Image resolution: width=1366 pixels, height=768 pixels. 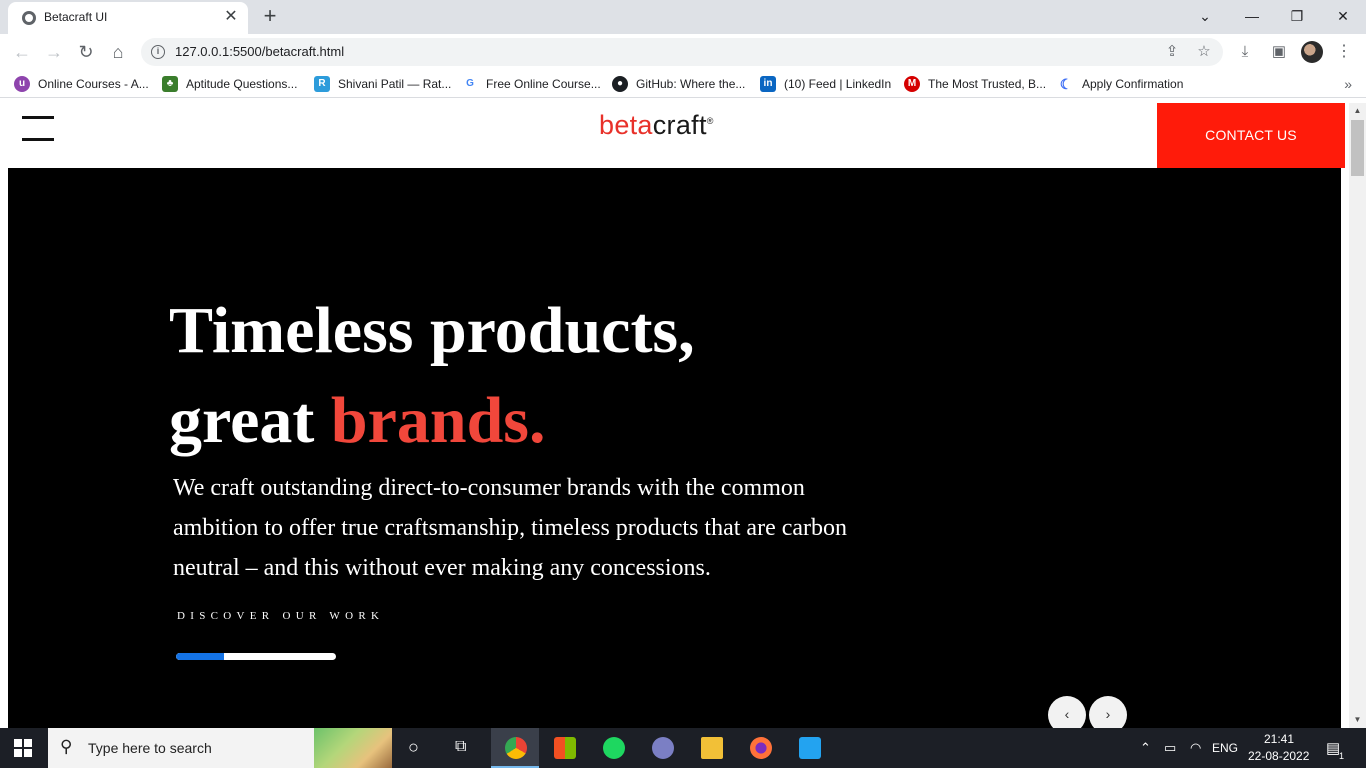 What do you see at coordinates (54, 52) in the screenshot?
I see `forward-arrow-icon: →` at bounding box center [54, 52].